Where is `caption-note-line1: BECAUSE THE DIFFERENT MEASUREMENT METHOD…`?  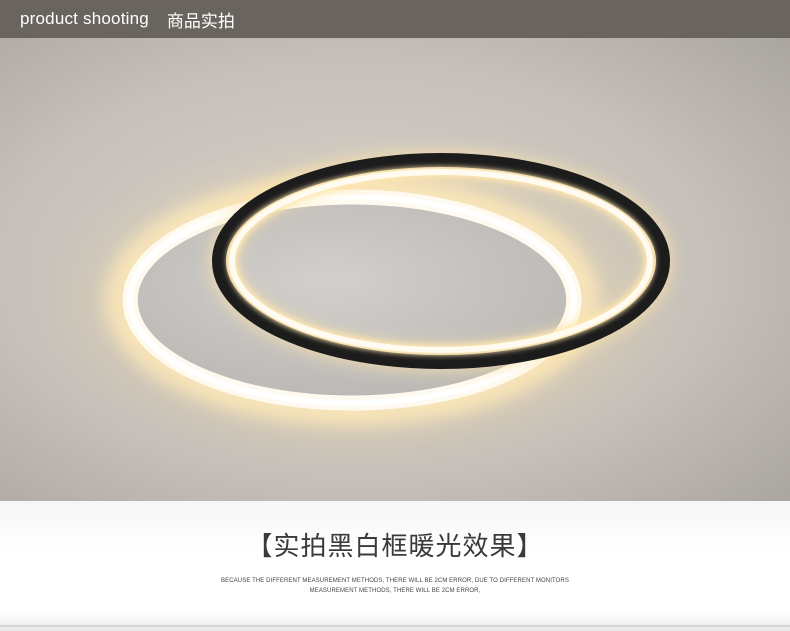
caption-note-line1: BECAUSE THE DIFFERENT MEASUREMENT METHOD… is located at coordinates (395, 581).